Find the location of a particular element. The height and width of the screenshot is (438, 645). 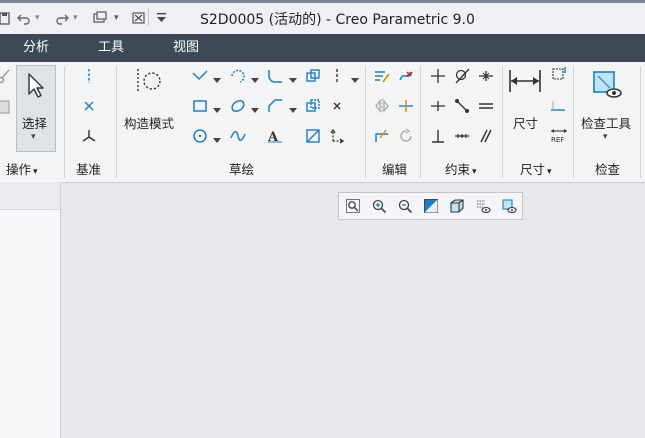

regenerate-icon is located at coordinates (100, 18).